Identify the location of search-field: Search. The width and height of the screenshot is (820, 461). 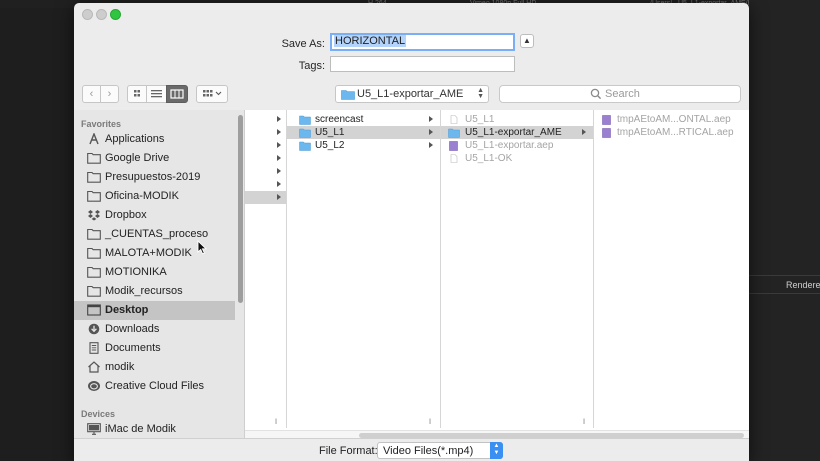
(620, 94).